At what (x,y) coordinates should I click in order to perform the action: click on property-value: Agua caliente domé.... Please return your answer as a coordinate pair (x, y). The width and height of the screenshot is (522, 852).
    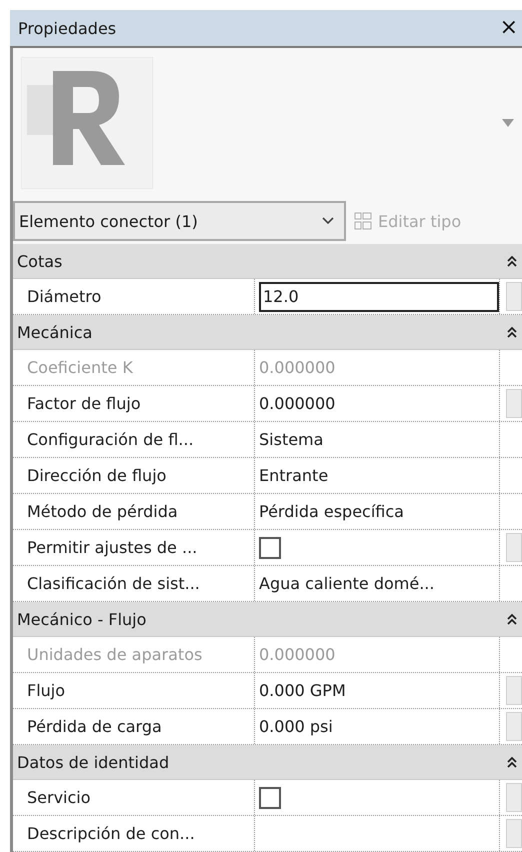
    Looking at the image, I should click on (346, 583).